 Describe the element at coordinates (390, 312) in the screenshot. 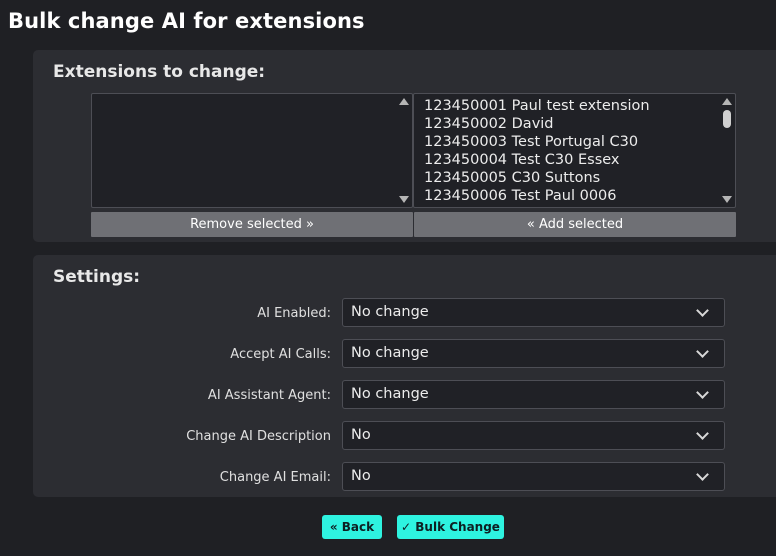

I see `ai-enabled-value: No change` at that location.